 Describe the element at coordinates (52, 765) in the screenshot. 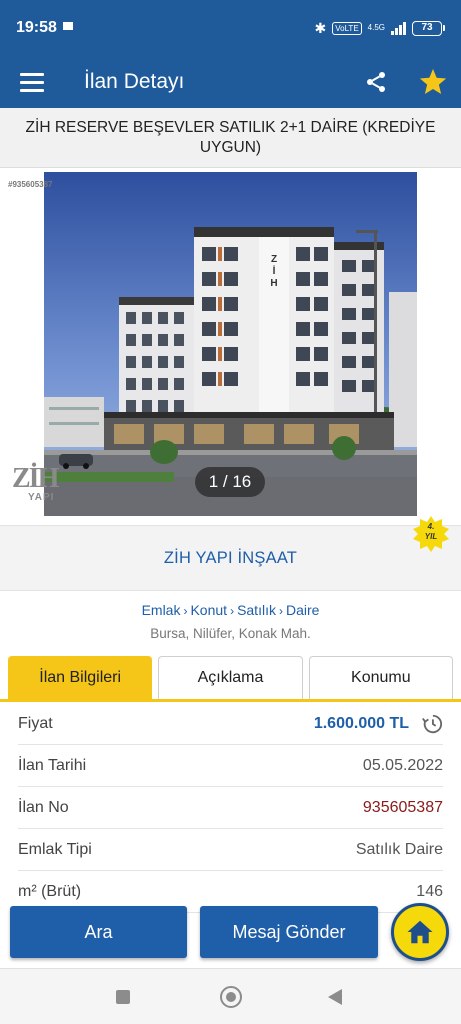

I see `date-label: İlan Tarihi` at that location.